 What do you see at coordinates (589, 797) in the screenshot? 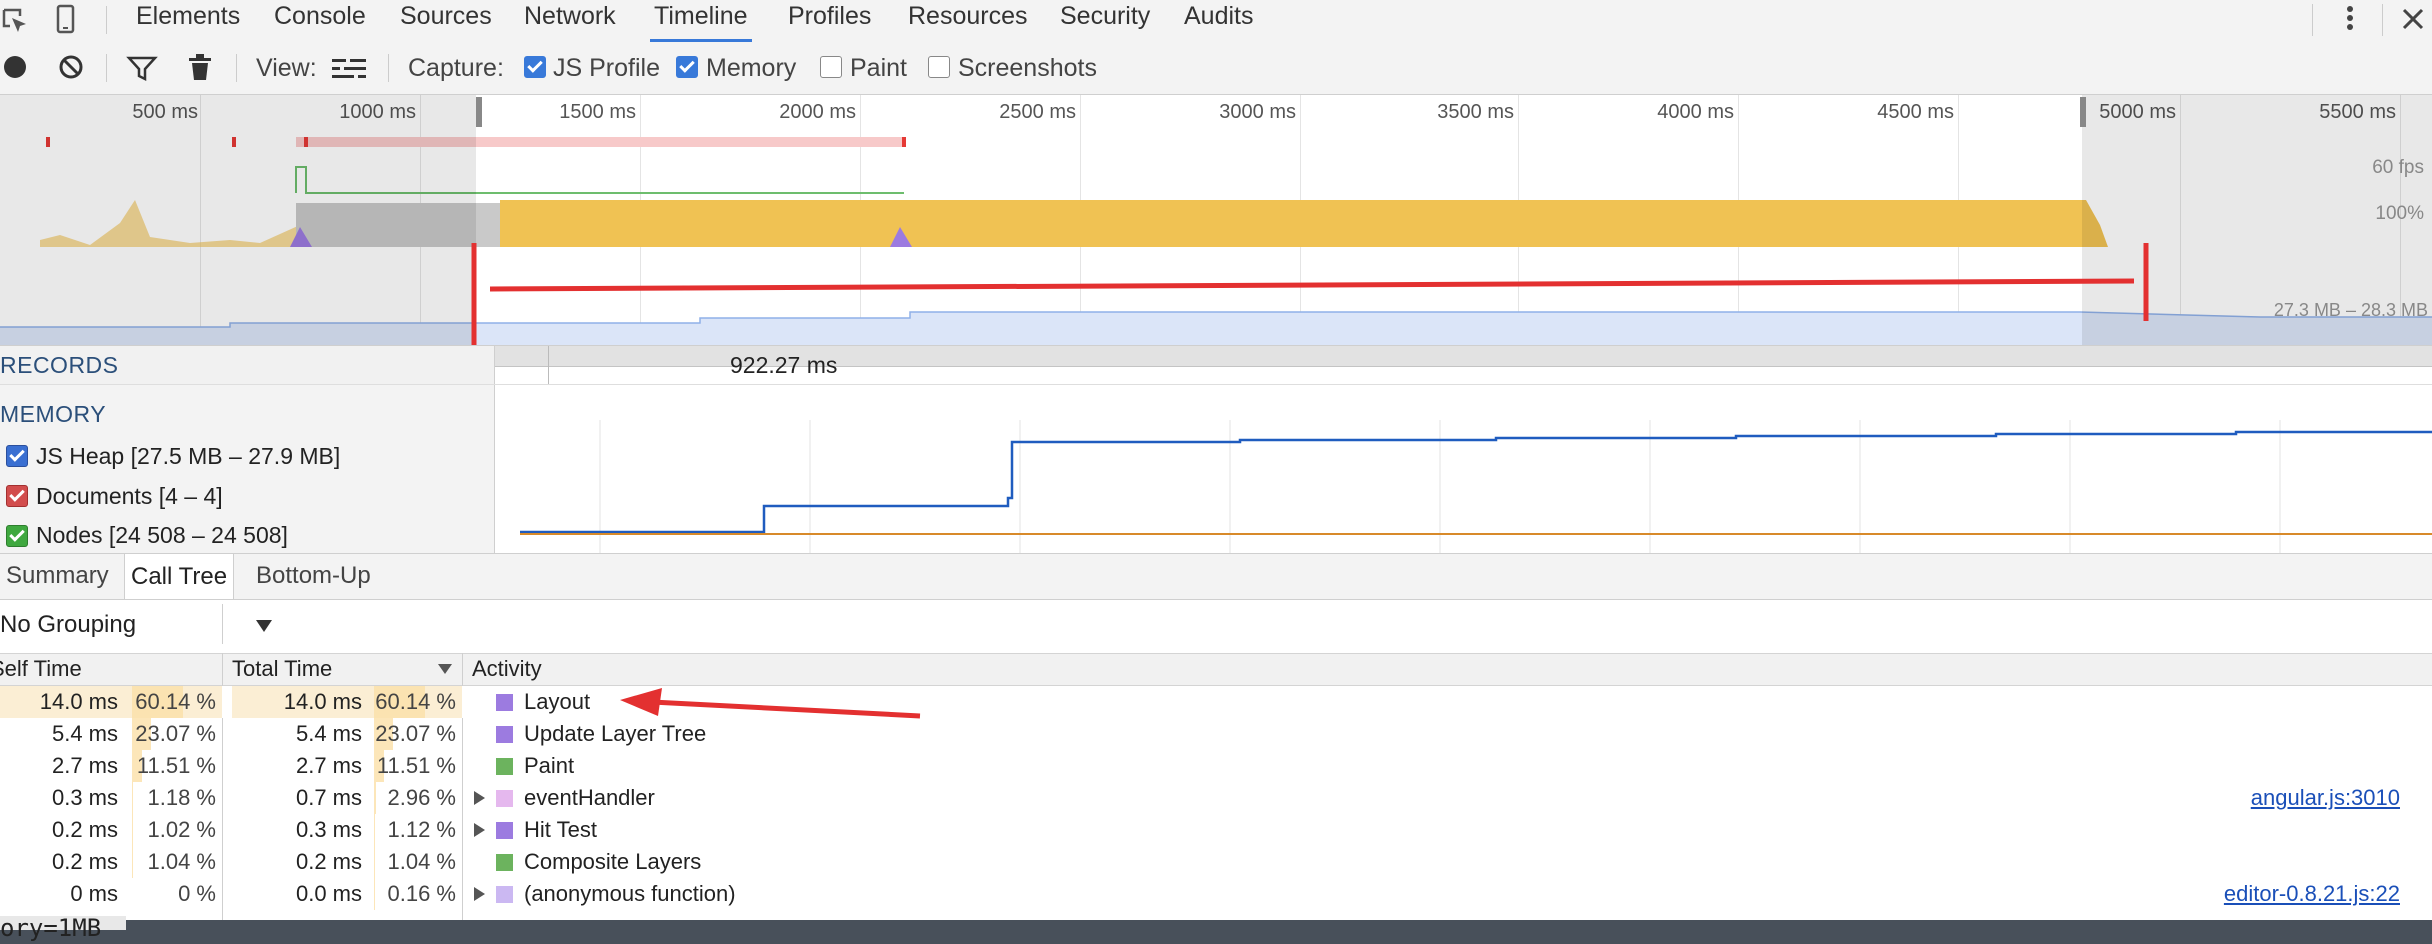
I see `activity-name: eventHandler` at bounding box center [589, 797].